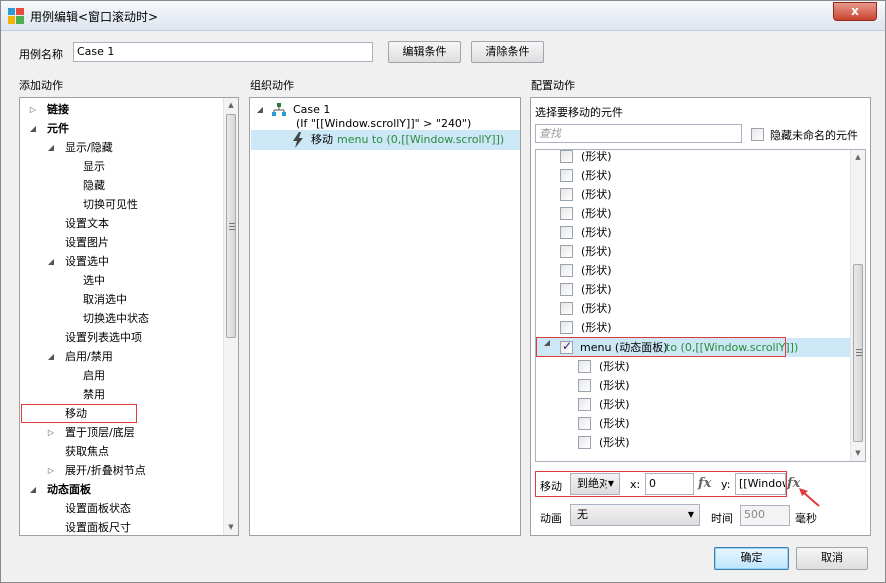  I want to click on add-action-scrollbar: ▲ ▼, so click(230, 316).